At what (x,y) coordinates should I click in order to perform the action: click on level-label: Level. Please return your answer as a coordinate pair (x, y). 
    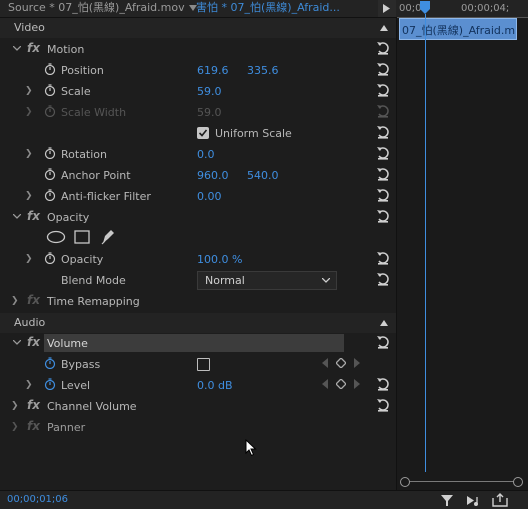
    Looking at the image, I should click on (76, 385).